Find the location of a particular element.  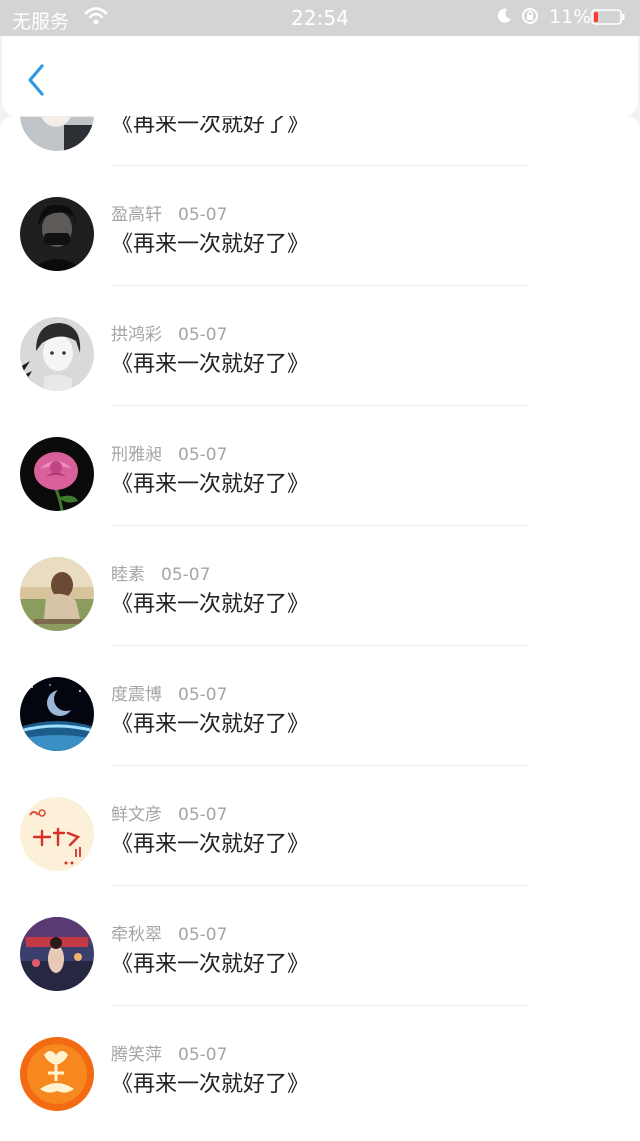

moon-icon is located at coordinates (504, 15).